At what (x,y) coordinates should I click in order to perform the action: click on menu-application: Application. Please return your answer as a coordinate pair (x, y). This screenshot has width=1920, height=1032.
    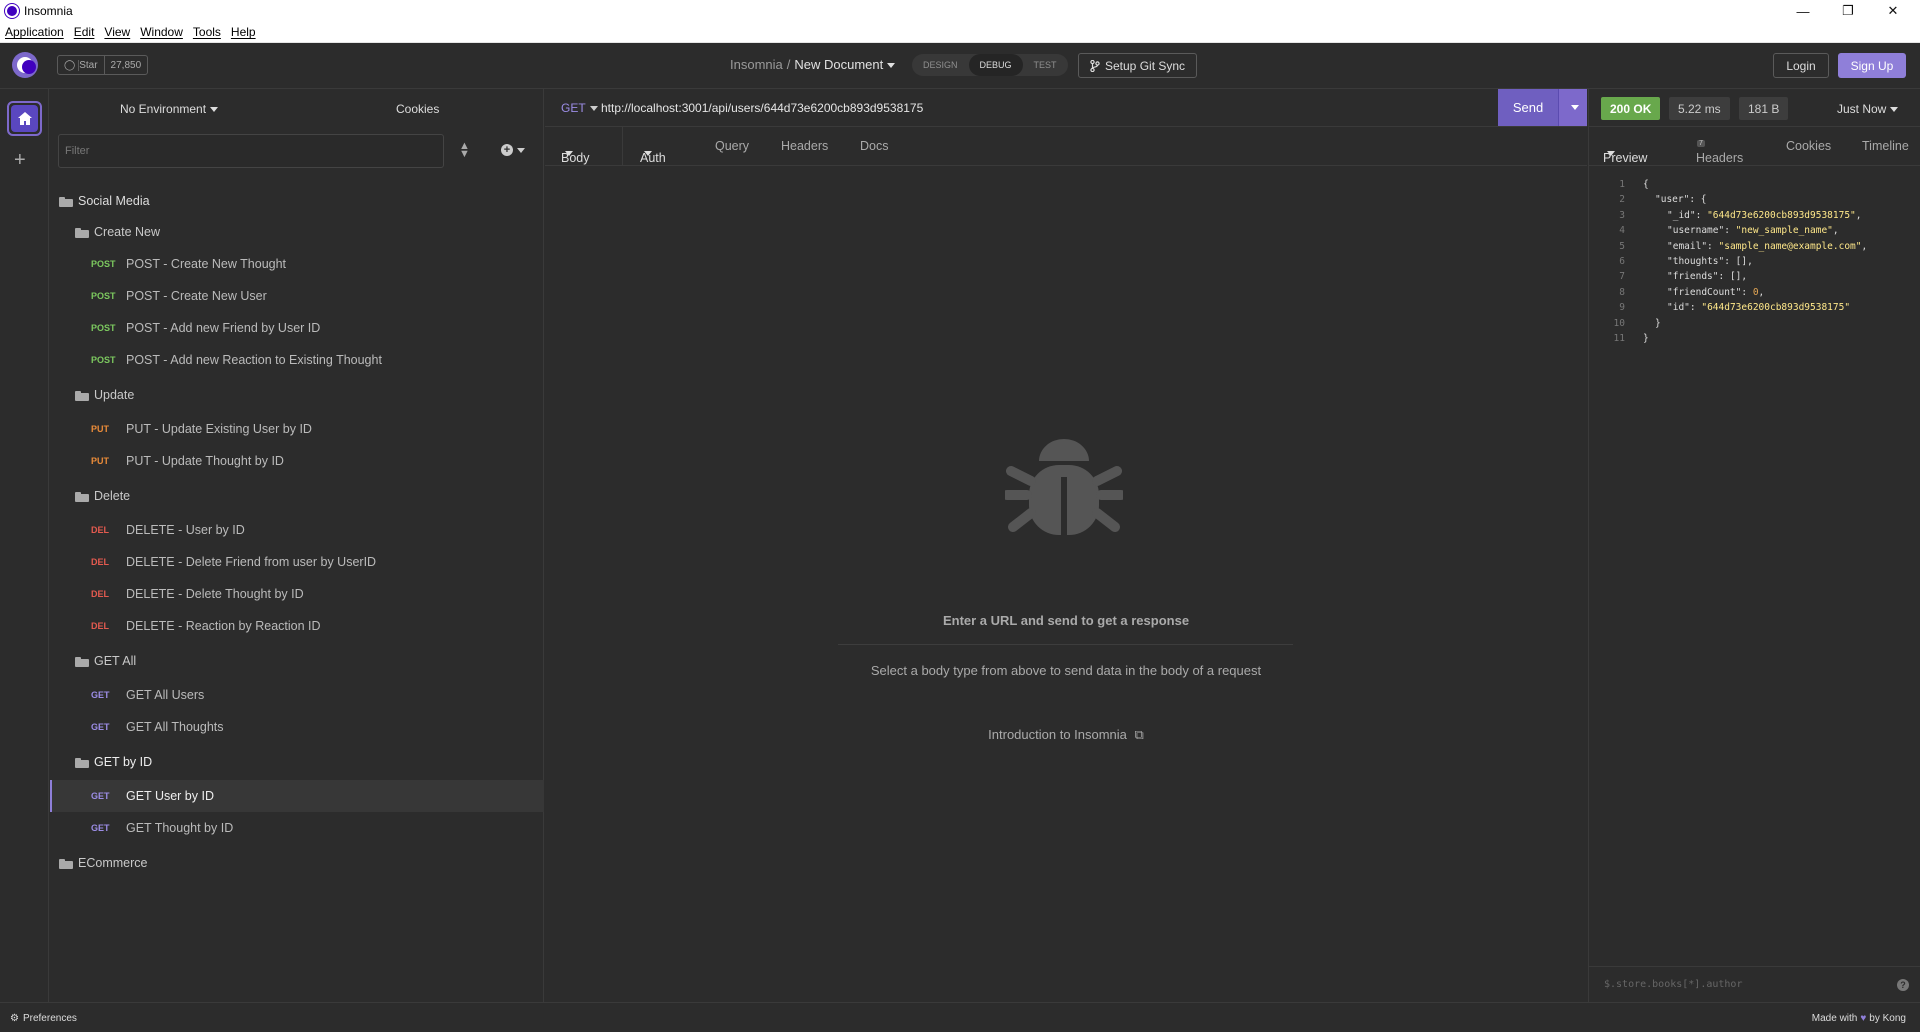
    Looking at the image, I should click on (34, 32).